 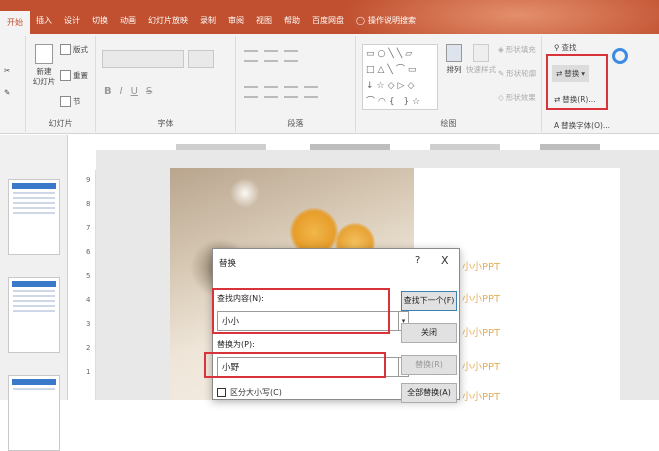 I want to click on layout-button: 版式, so click(x=74, y=49).